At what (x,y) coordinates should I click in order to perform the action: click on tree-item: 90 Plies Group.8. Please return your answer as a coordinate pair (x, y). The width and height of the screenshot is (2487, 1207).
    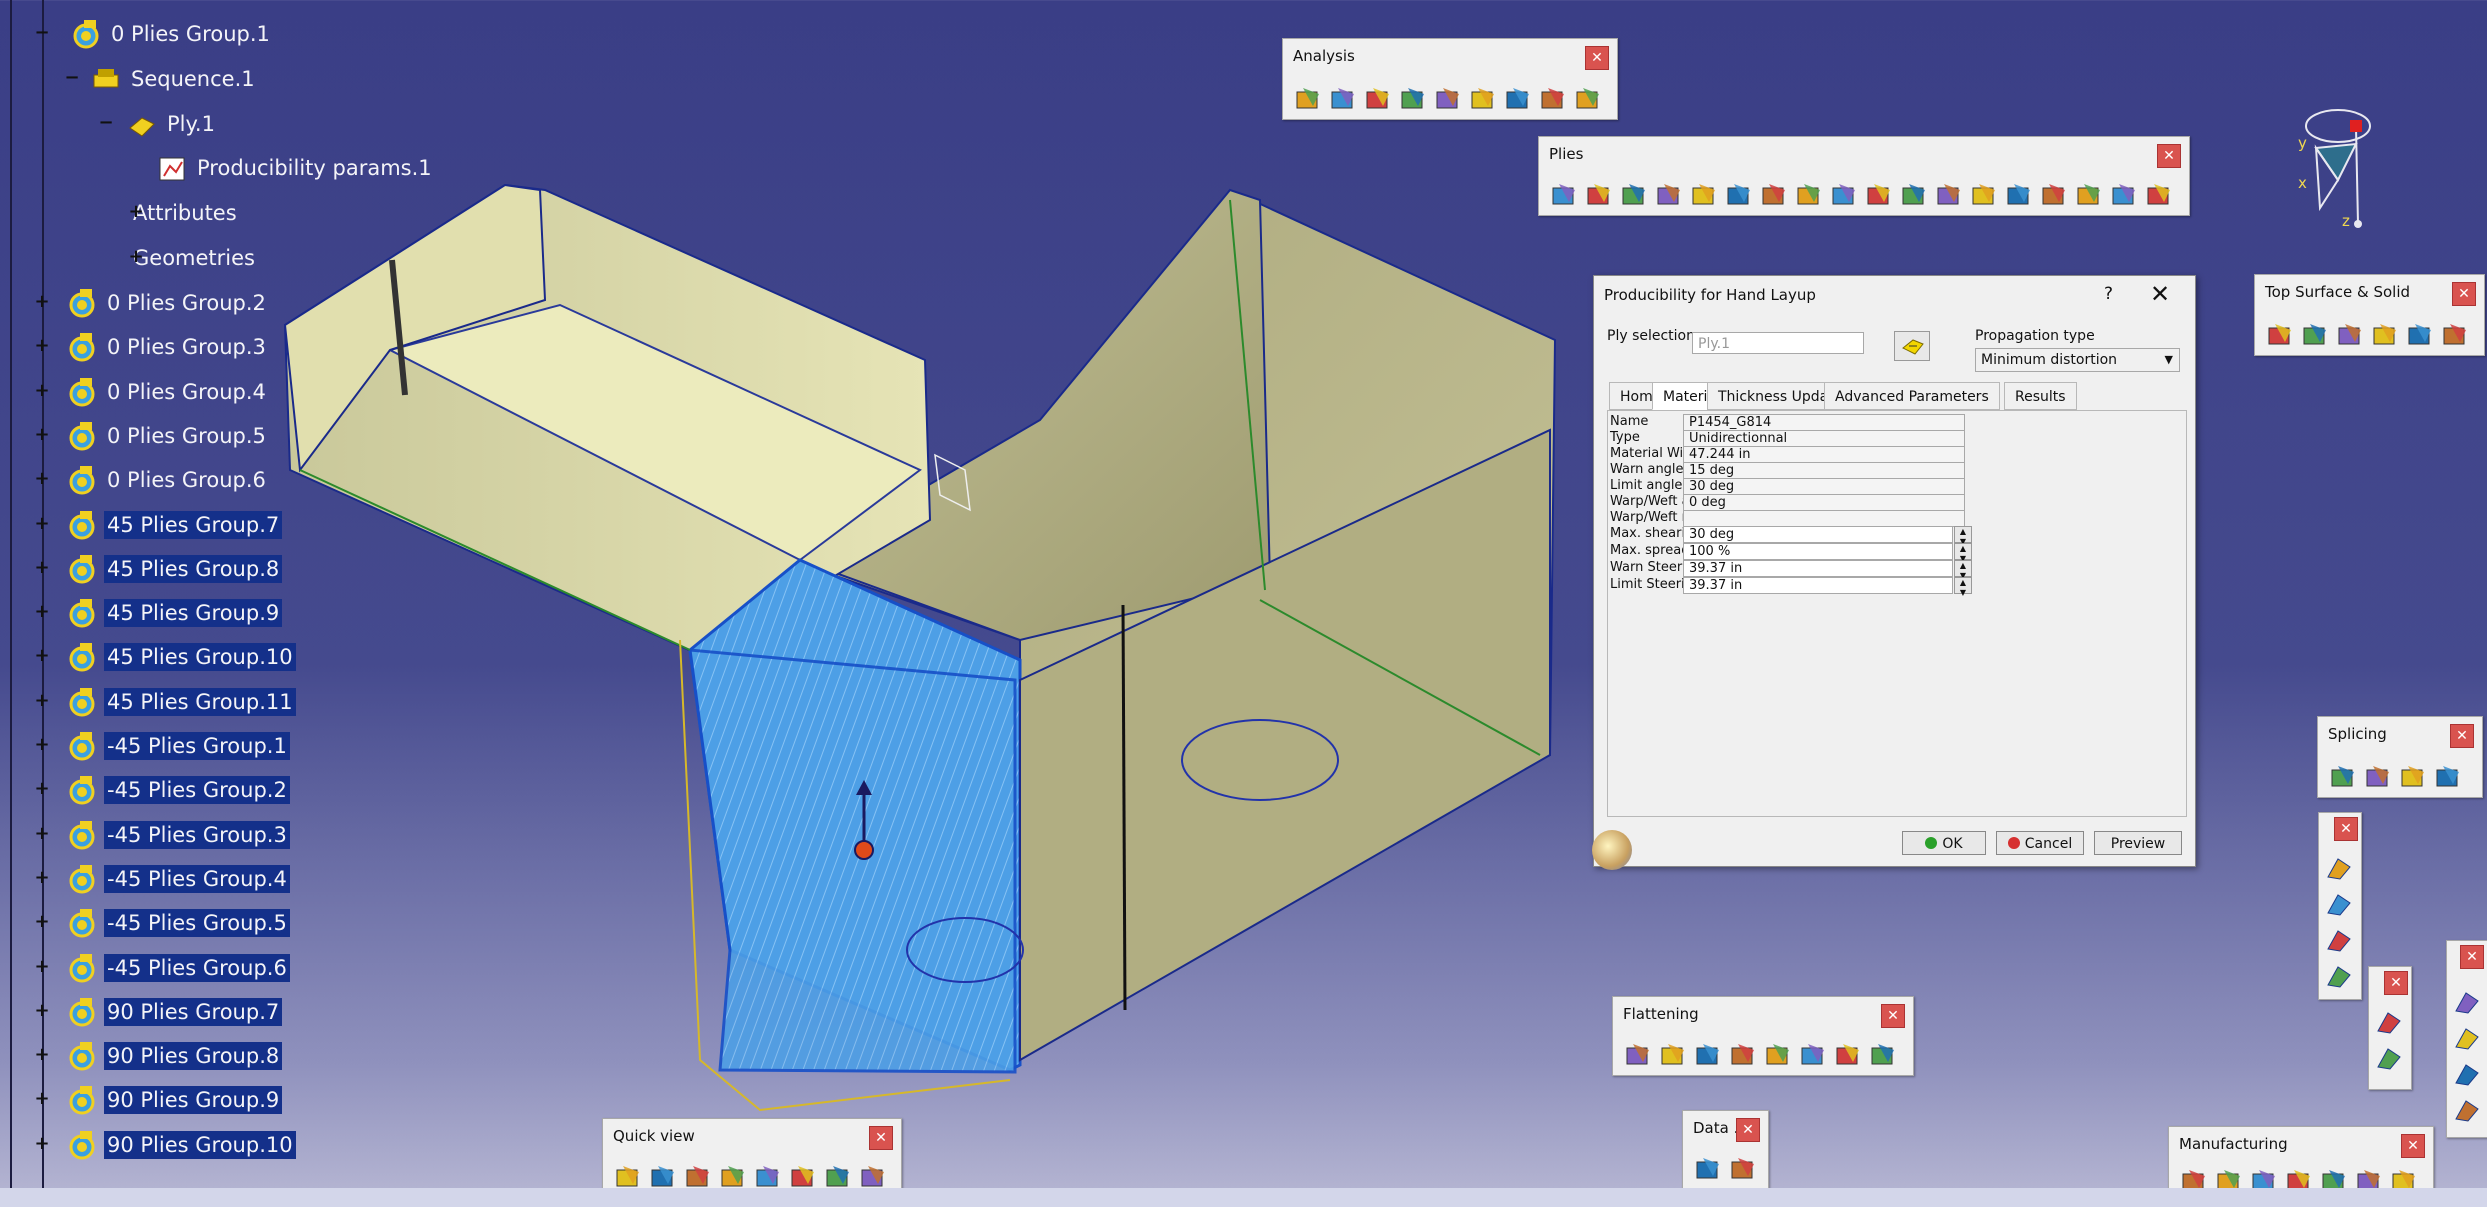
    Looking at the image, I should click on (174, 1056).